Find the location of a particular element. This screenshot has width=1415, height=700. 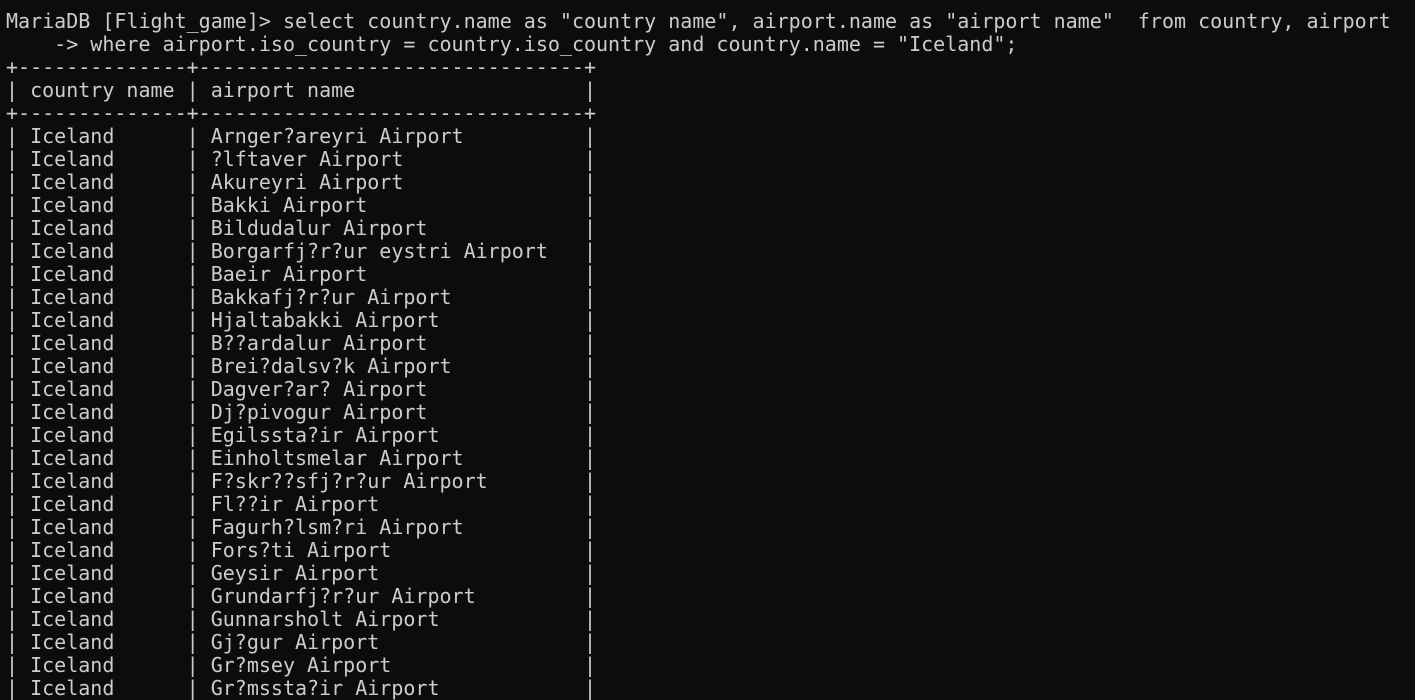

table-row: | Iceland | Gj?gur Airport | is located at coordinates (301, 642).